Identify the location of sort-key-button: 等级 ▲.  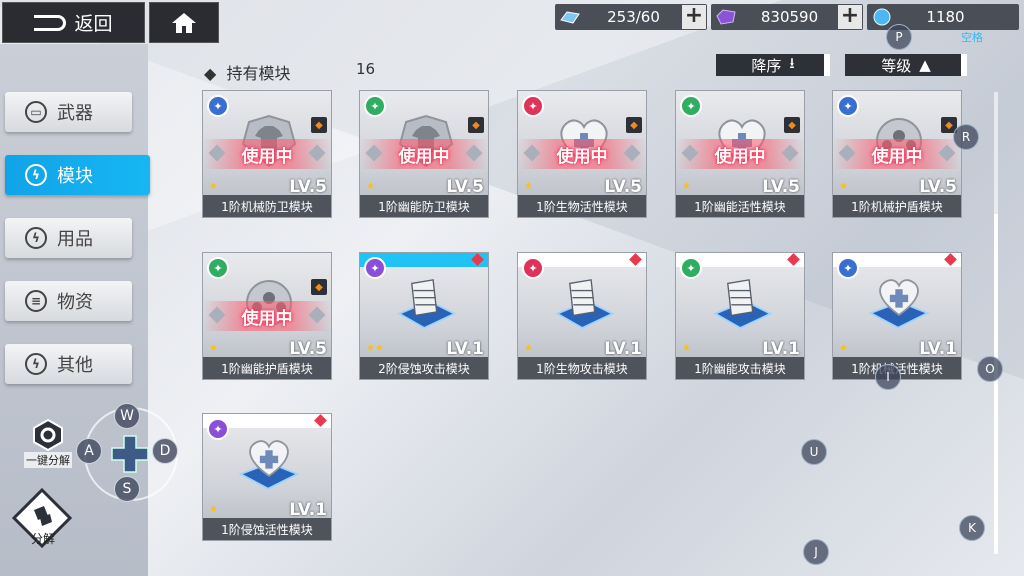
(906, 65).